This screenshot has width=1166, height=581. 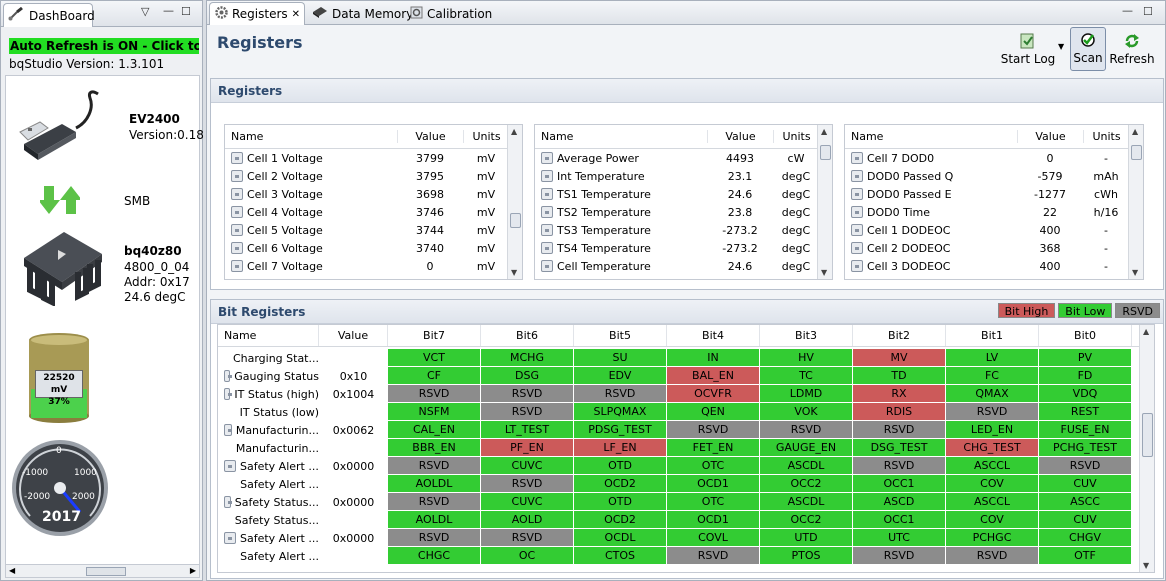 I want to click on bit-cell: LDMD, so click(x=806, y=394).